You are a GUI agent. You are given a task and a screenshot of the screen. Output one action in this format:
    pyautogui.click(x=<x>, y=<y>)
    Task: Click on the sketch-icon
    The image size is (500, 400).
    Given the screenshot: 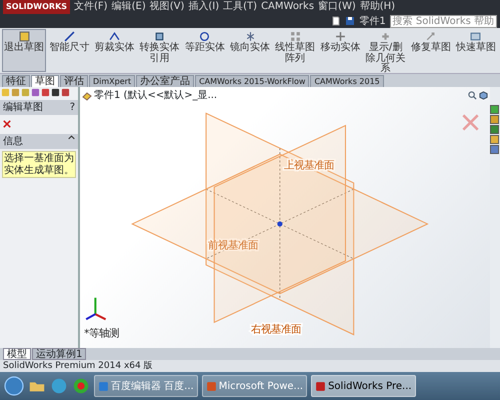 What is the action you would take?
    pyautogui.click(x=24, y=36)
    